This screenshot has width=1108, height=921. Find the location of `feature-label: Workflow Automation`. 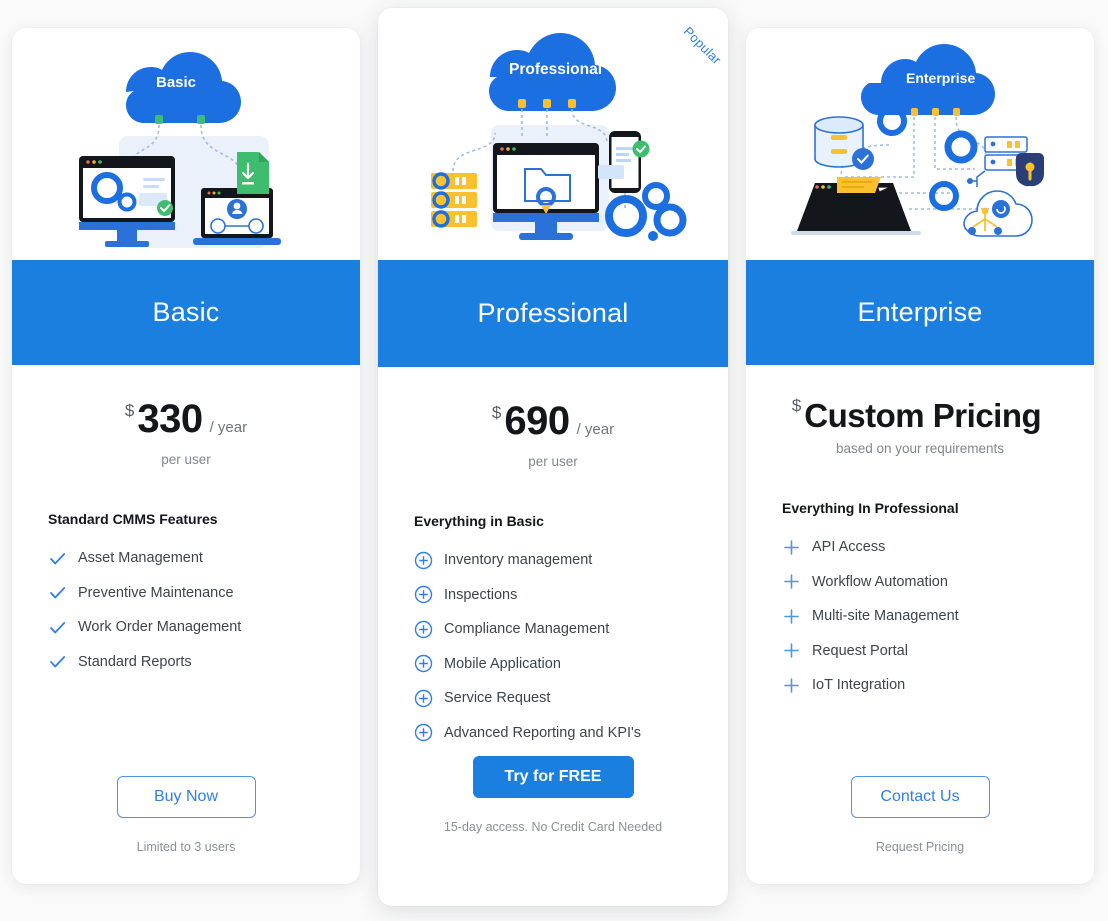

feature-label: Workflow Automation is located at coordinates (880, 581).